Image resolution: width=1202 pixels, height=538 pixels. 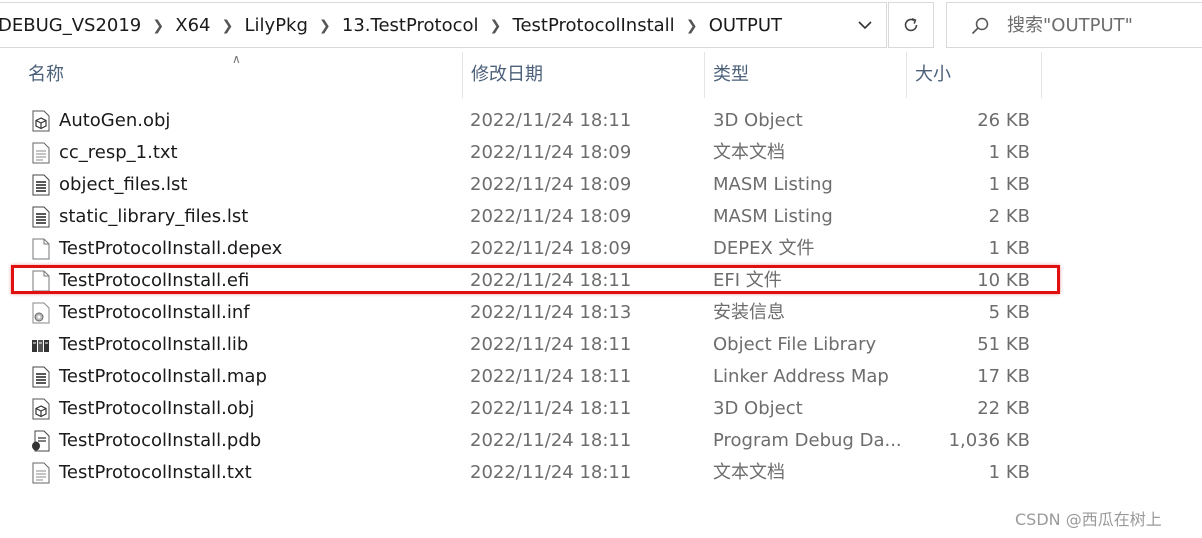 I want to click on file-name: TestProtocolInstall.txt, so click(x=155, y=472).